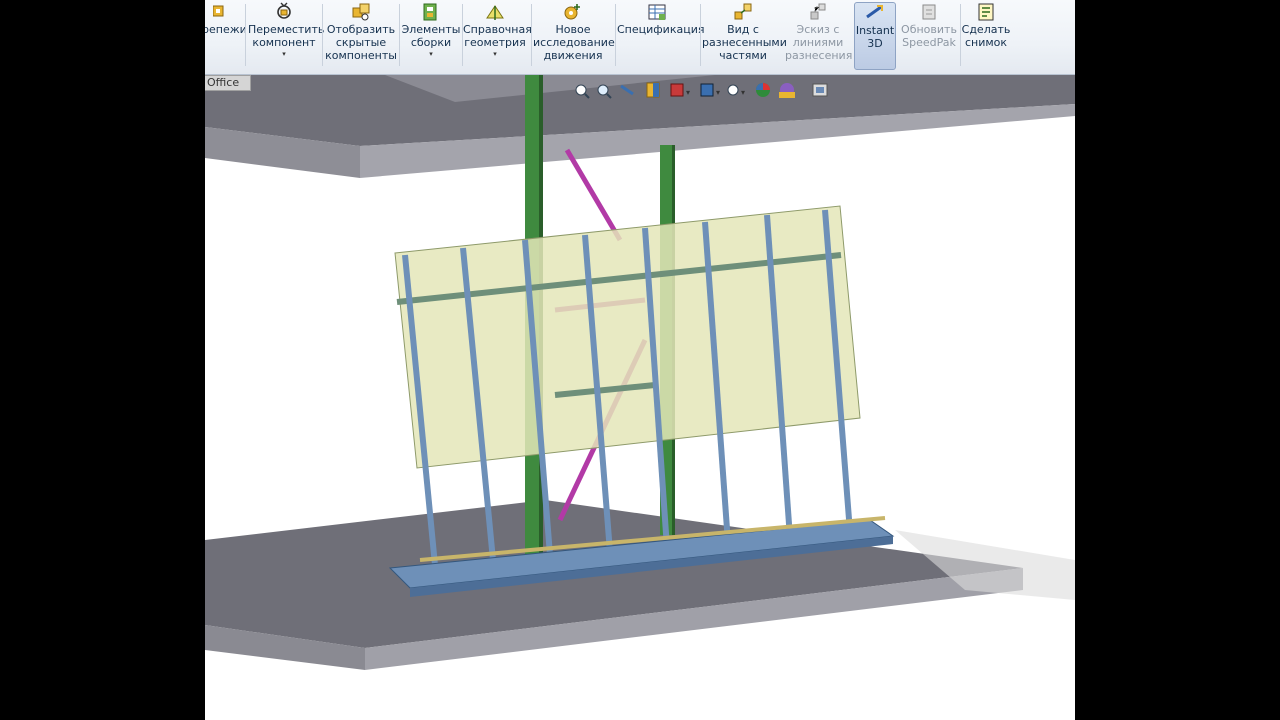 The width and height of the screenshot is (1280, 720). What do you see at coordinates (660, 36) in the screenshot?
I see `bom-button: Спецификация` at bounding box center [660, 36].